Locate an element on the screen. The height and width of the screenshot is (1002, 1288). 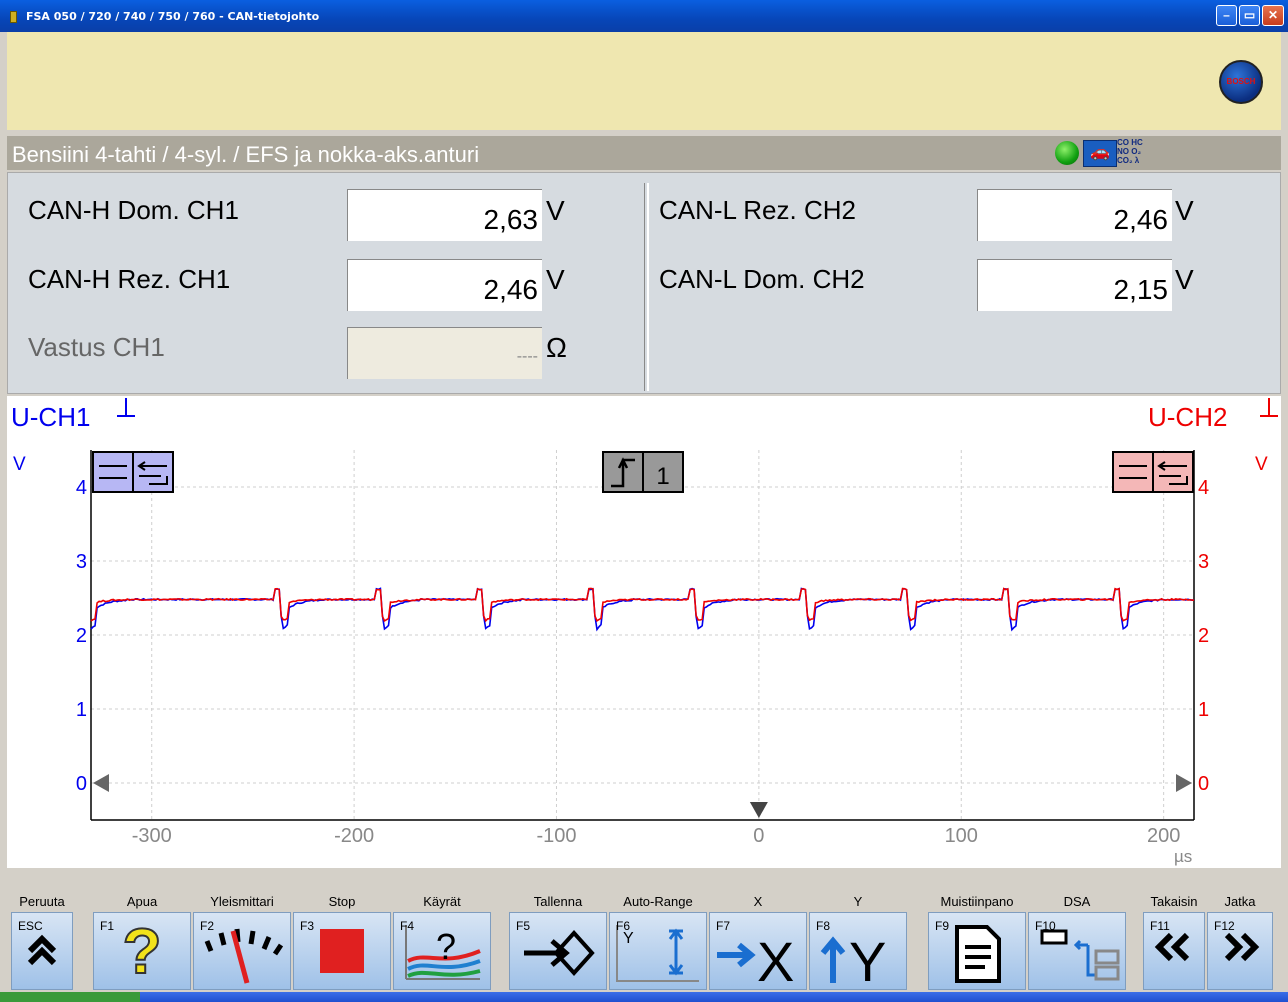
fkey-label: Käyrät is located at coordinates (442, 901).